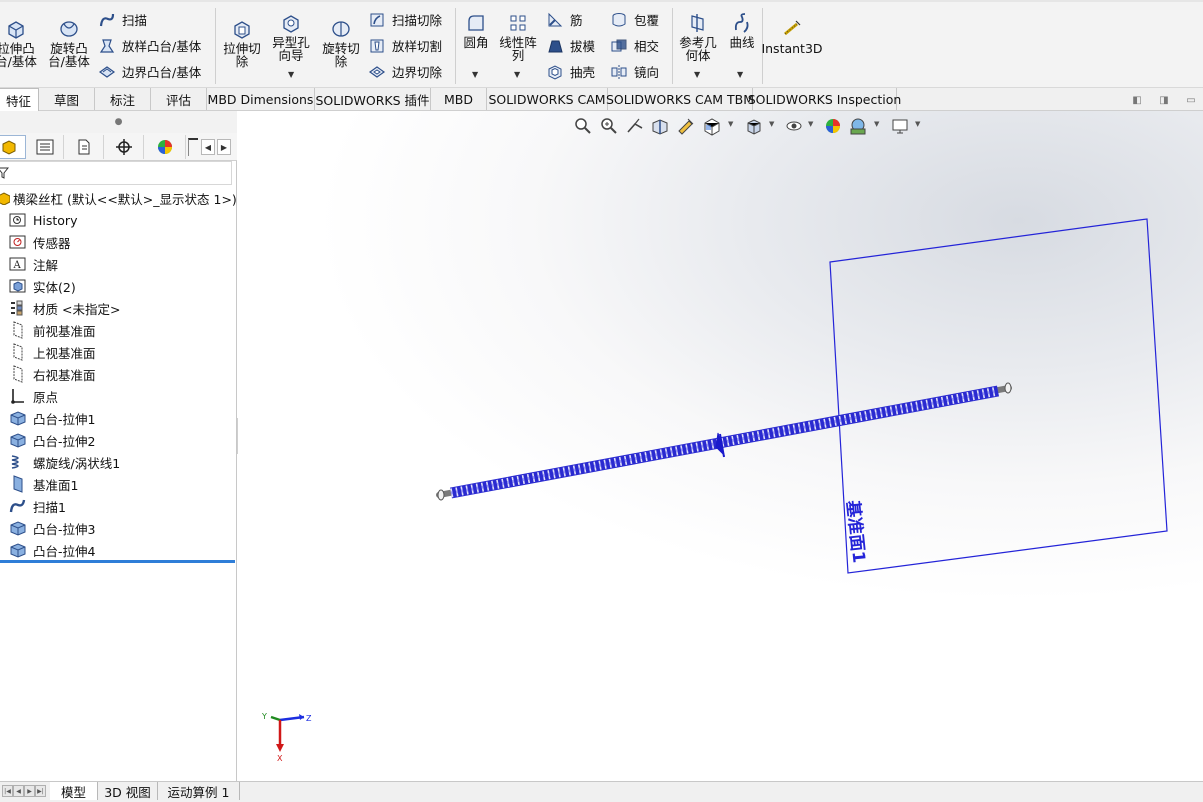 The image size is (1203, 802). Describe the element at coordinates (18, 506) in the screenshot. I see `sweep-icon` at that location.